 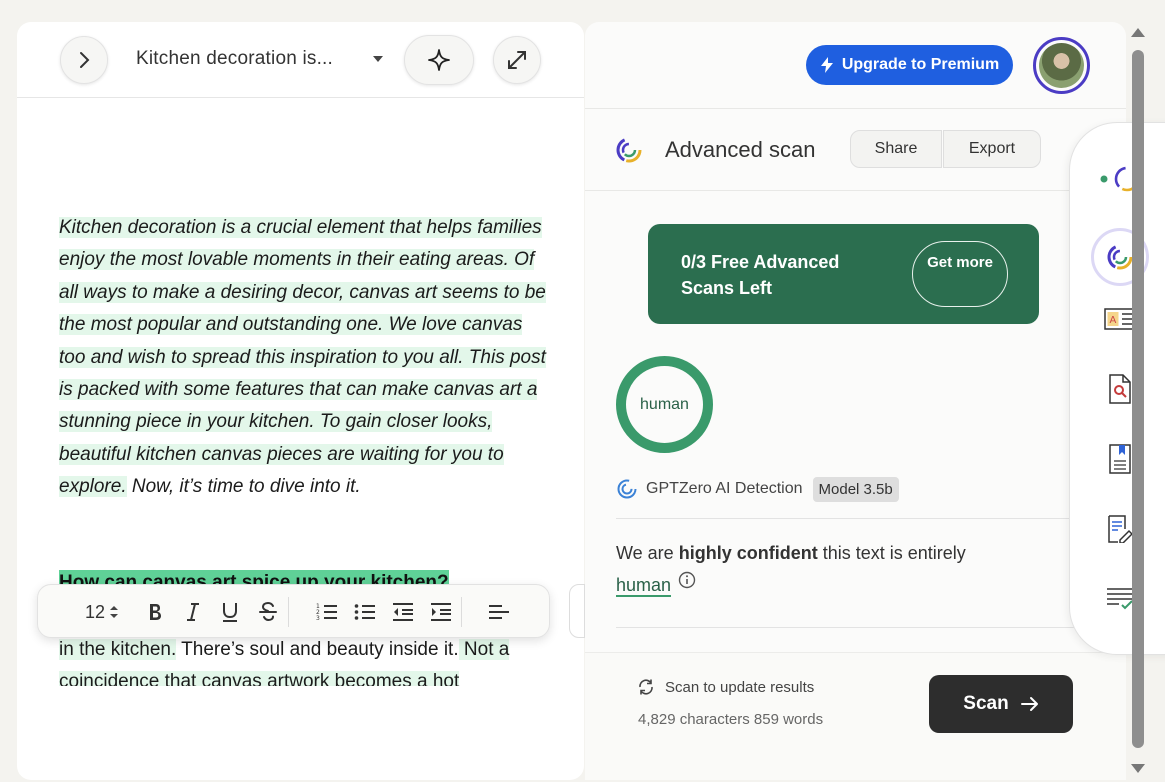 I want to click on scrollbar-thumb, so click(x=1138, y=399).